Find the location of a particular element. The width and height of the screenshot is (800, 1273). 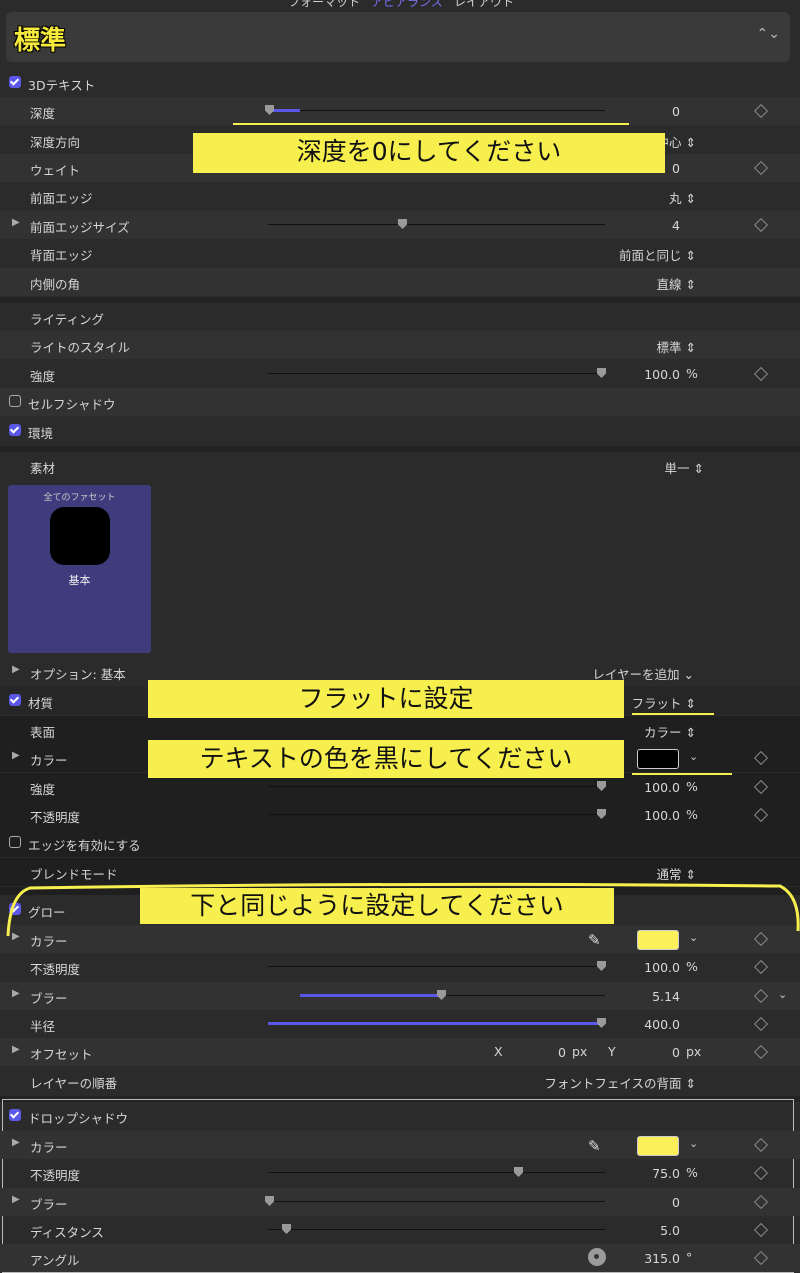

drop-shadow-label: ドロップシャドウ is located at coordinates (78, 1118).